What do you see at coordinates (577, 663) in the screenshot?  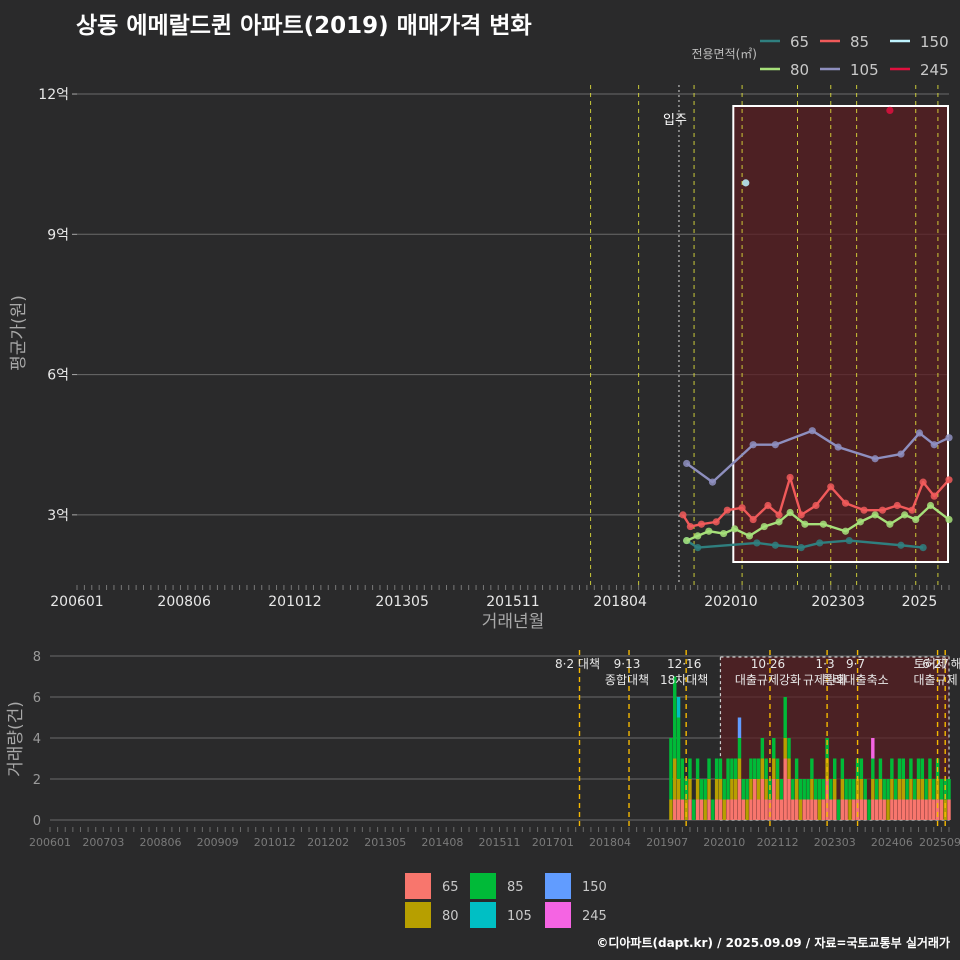 I see `policy-annotation-label: 8·2 대책` at bounding box center [577, 663].